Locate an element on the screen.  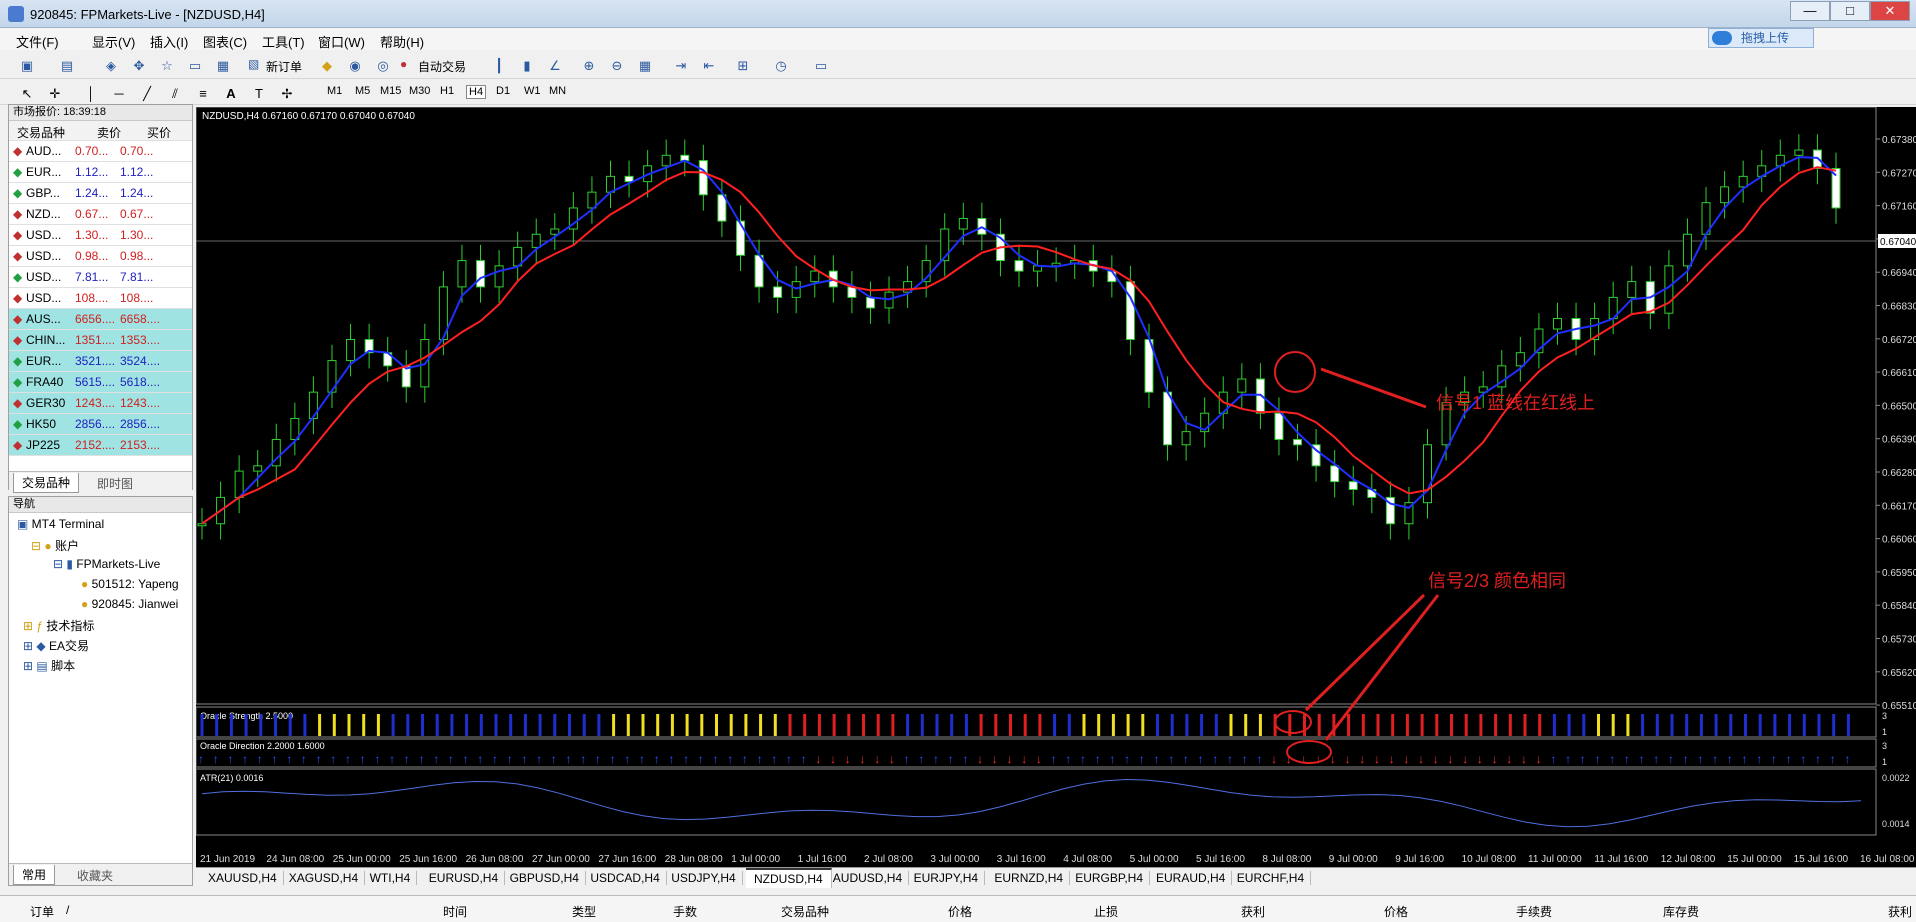
nav-account-2: ● 920845: Jianwei is located at coordinates (136, 604).